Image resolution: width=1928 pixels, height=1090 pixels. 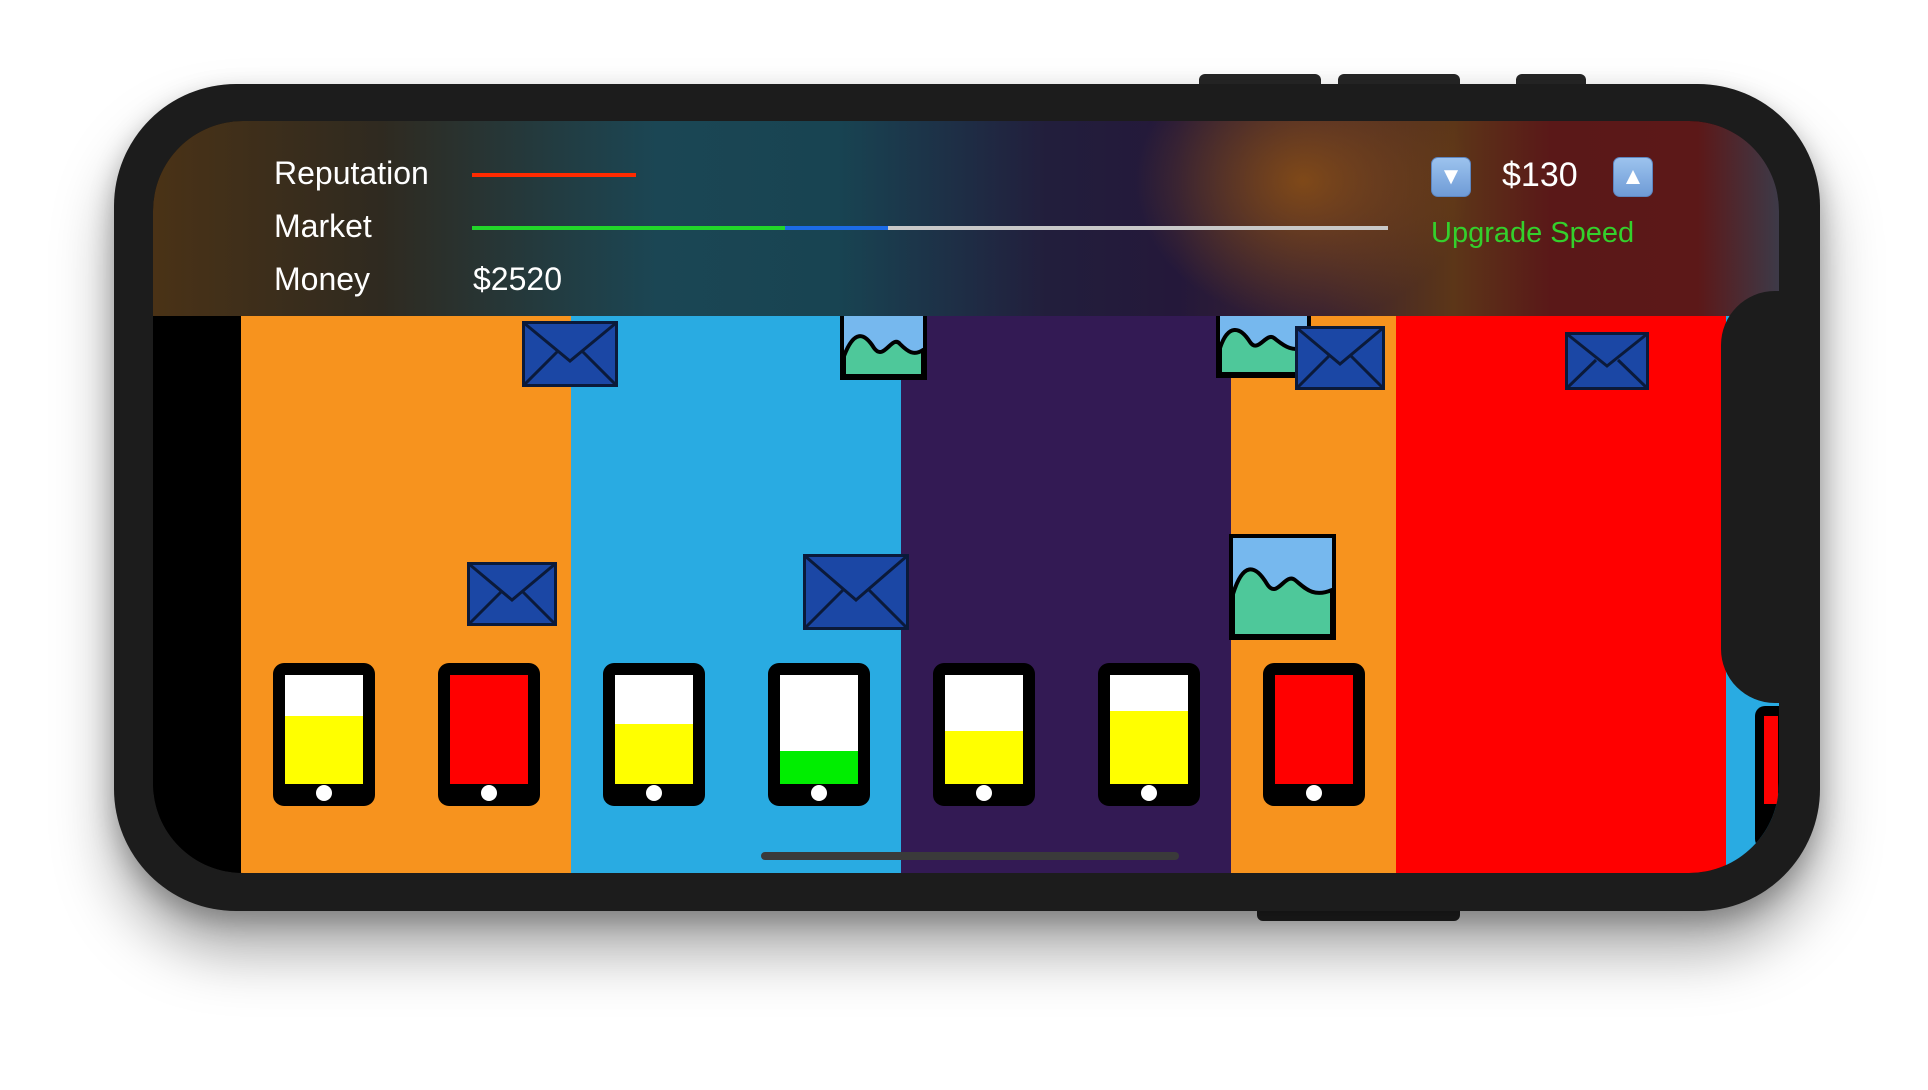 I want to click on price-value: $130, so click(x=1540, y=175).